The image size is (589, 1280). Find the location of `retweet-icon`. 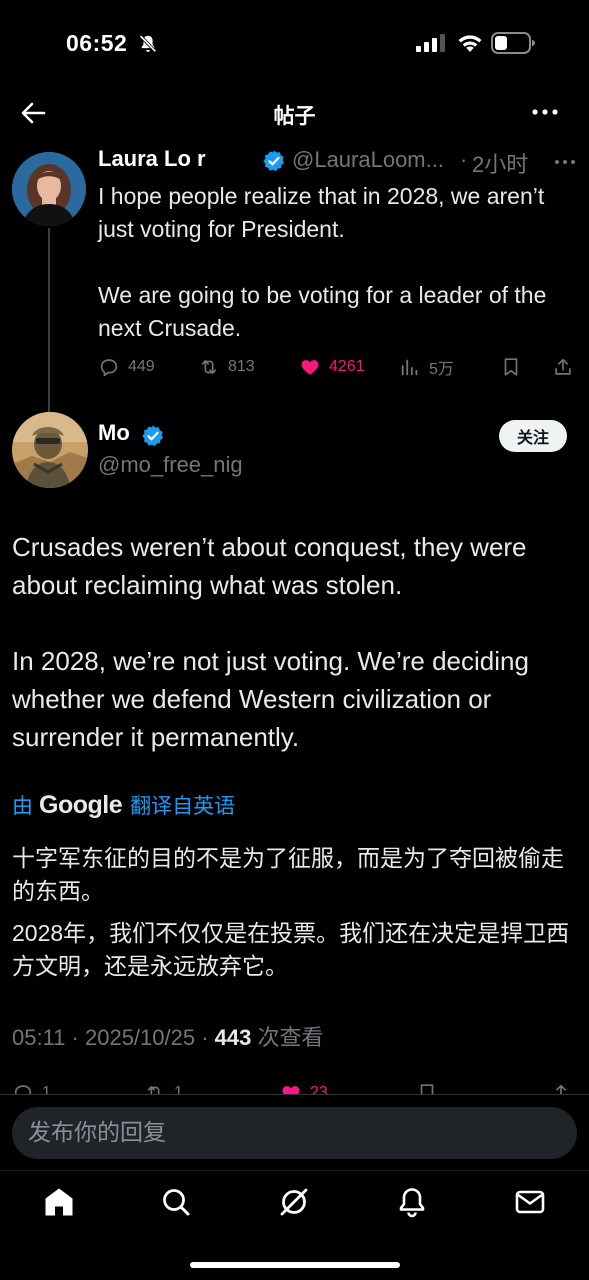

retweet-icon is located at coordinates (209, 367).